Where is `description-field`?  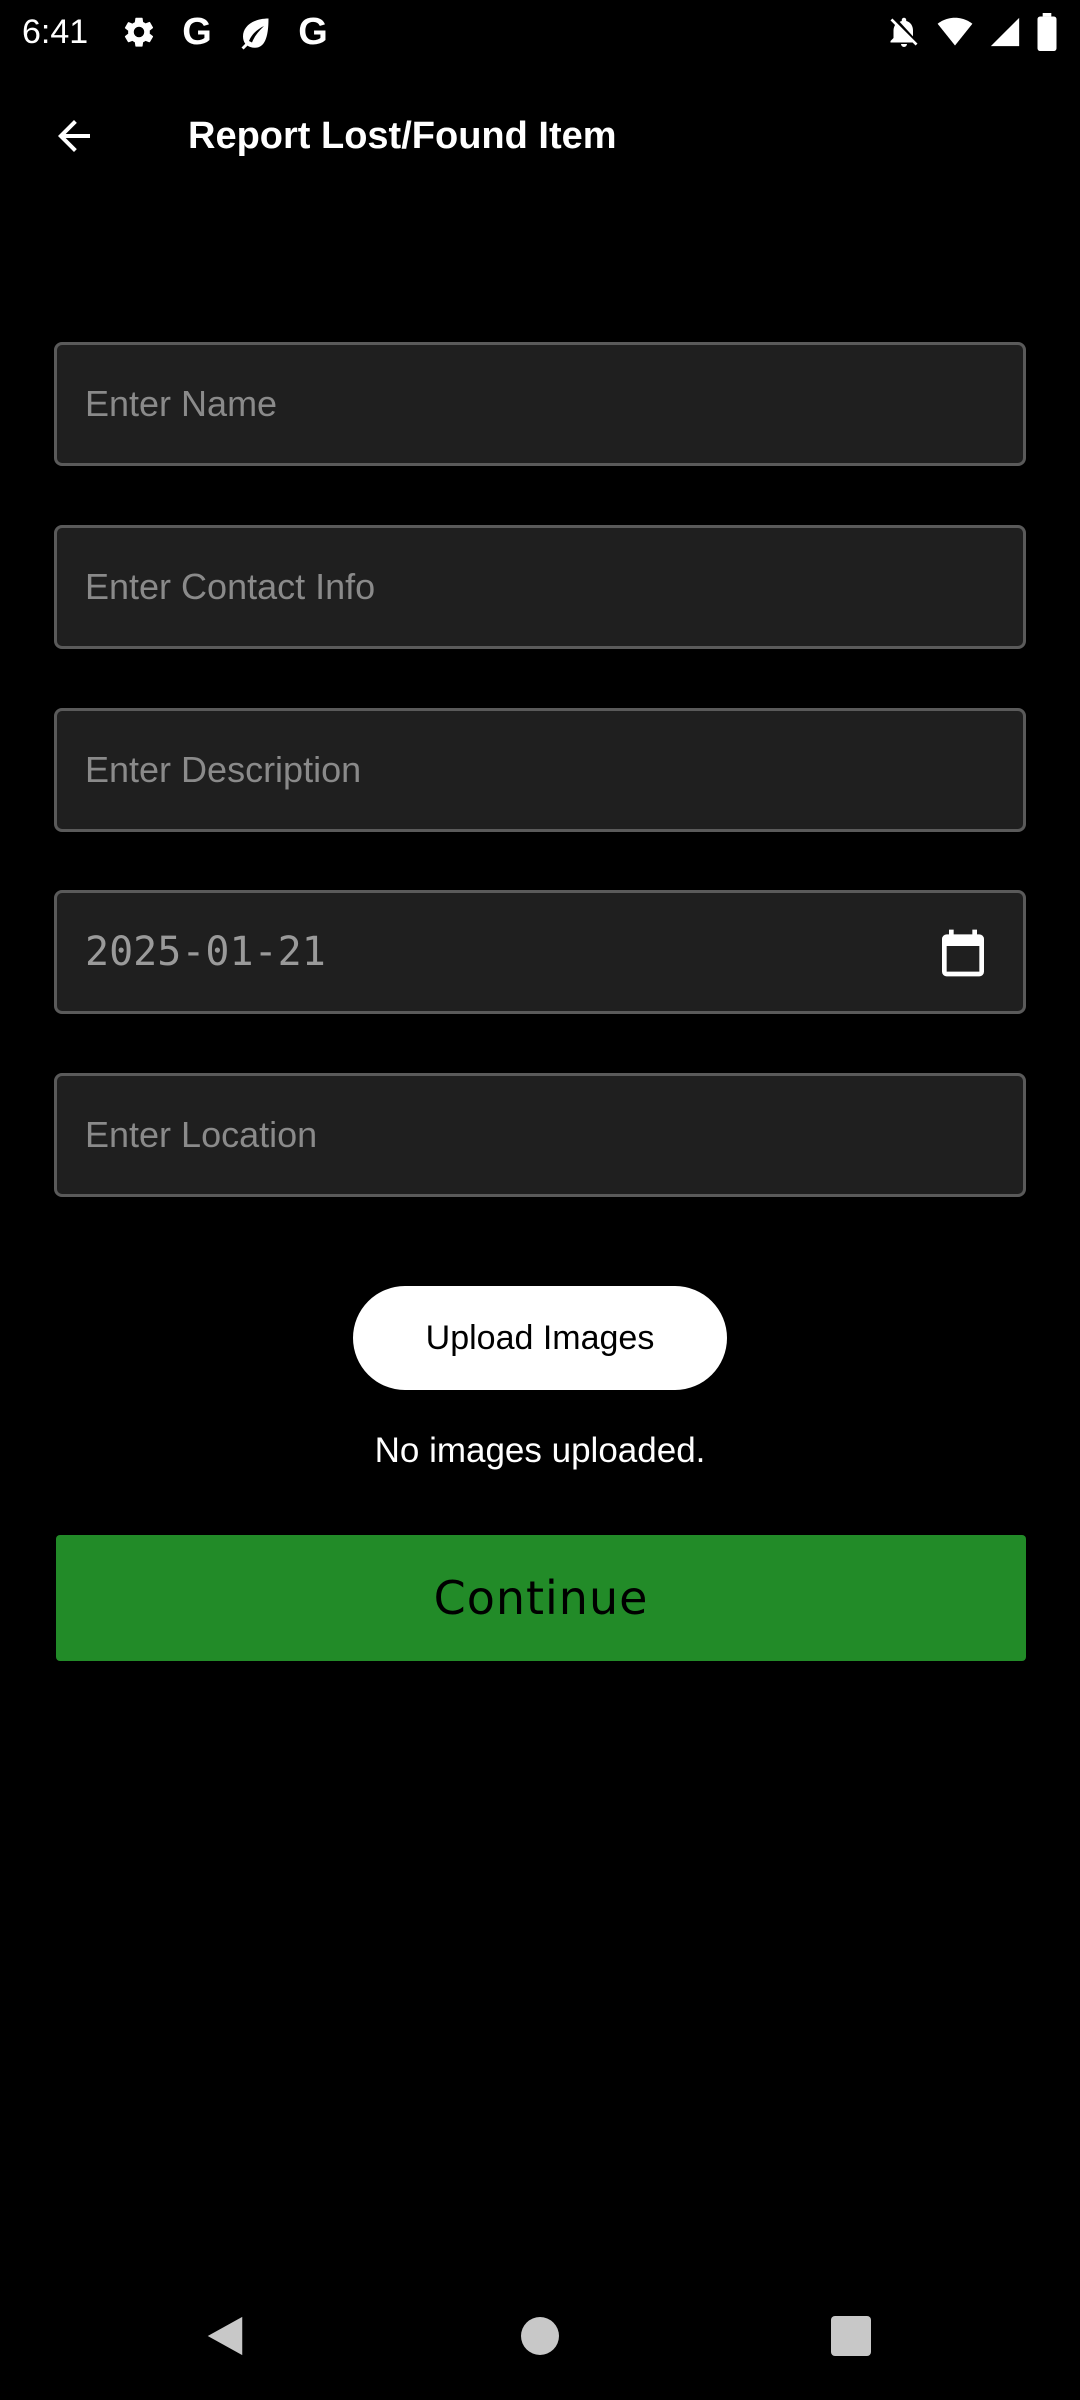 description-field is located at coordinates (540, 770).